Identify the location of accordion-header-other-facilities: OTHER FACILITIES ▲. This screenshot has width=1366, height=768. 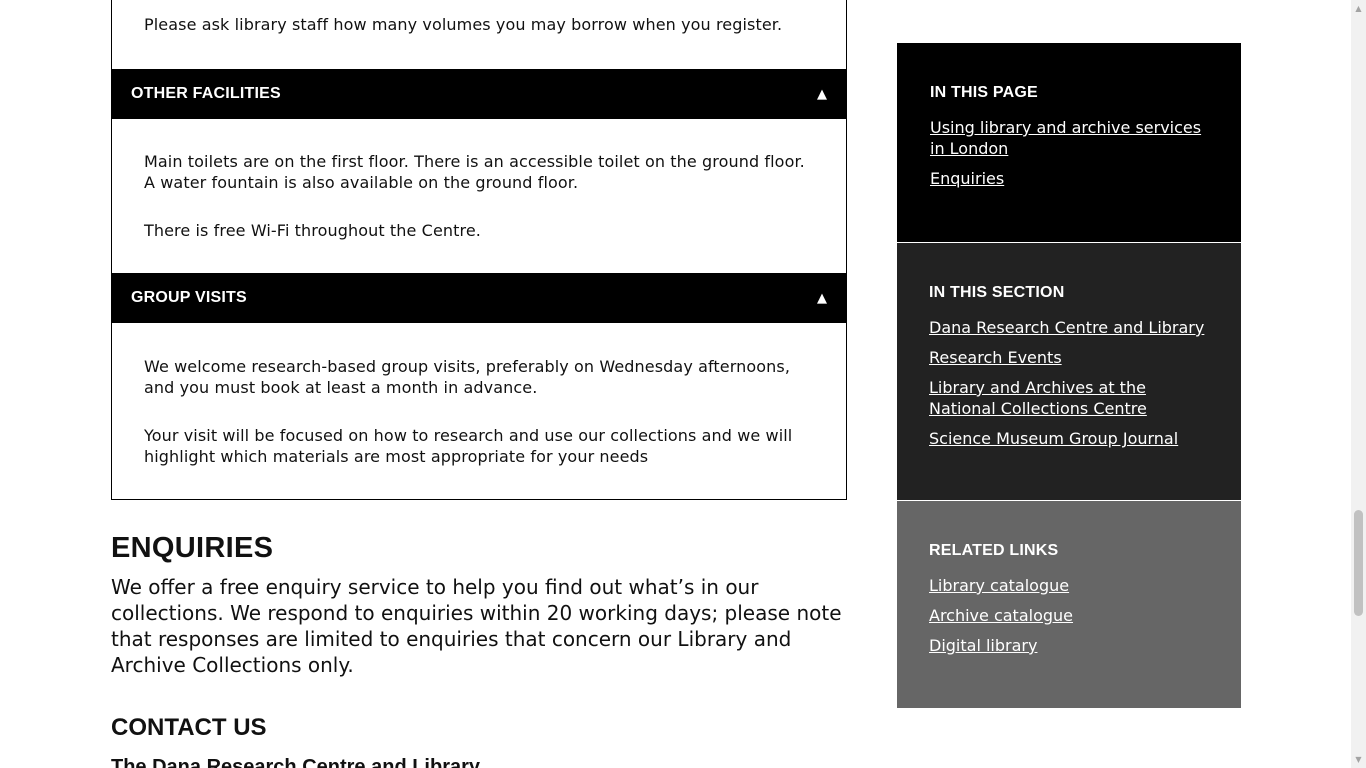
(479, 94).